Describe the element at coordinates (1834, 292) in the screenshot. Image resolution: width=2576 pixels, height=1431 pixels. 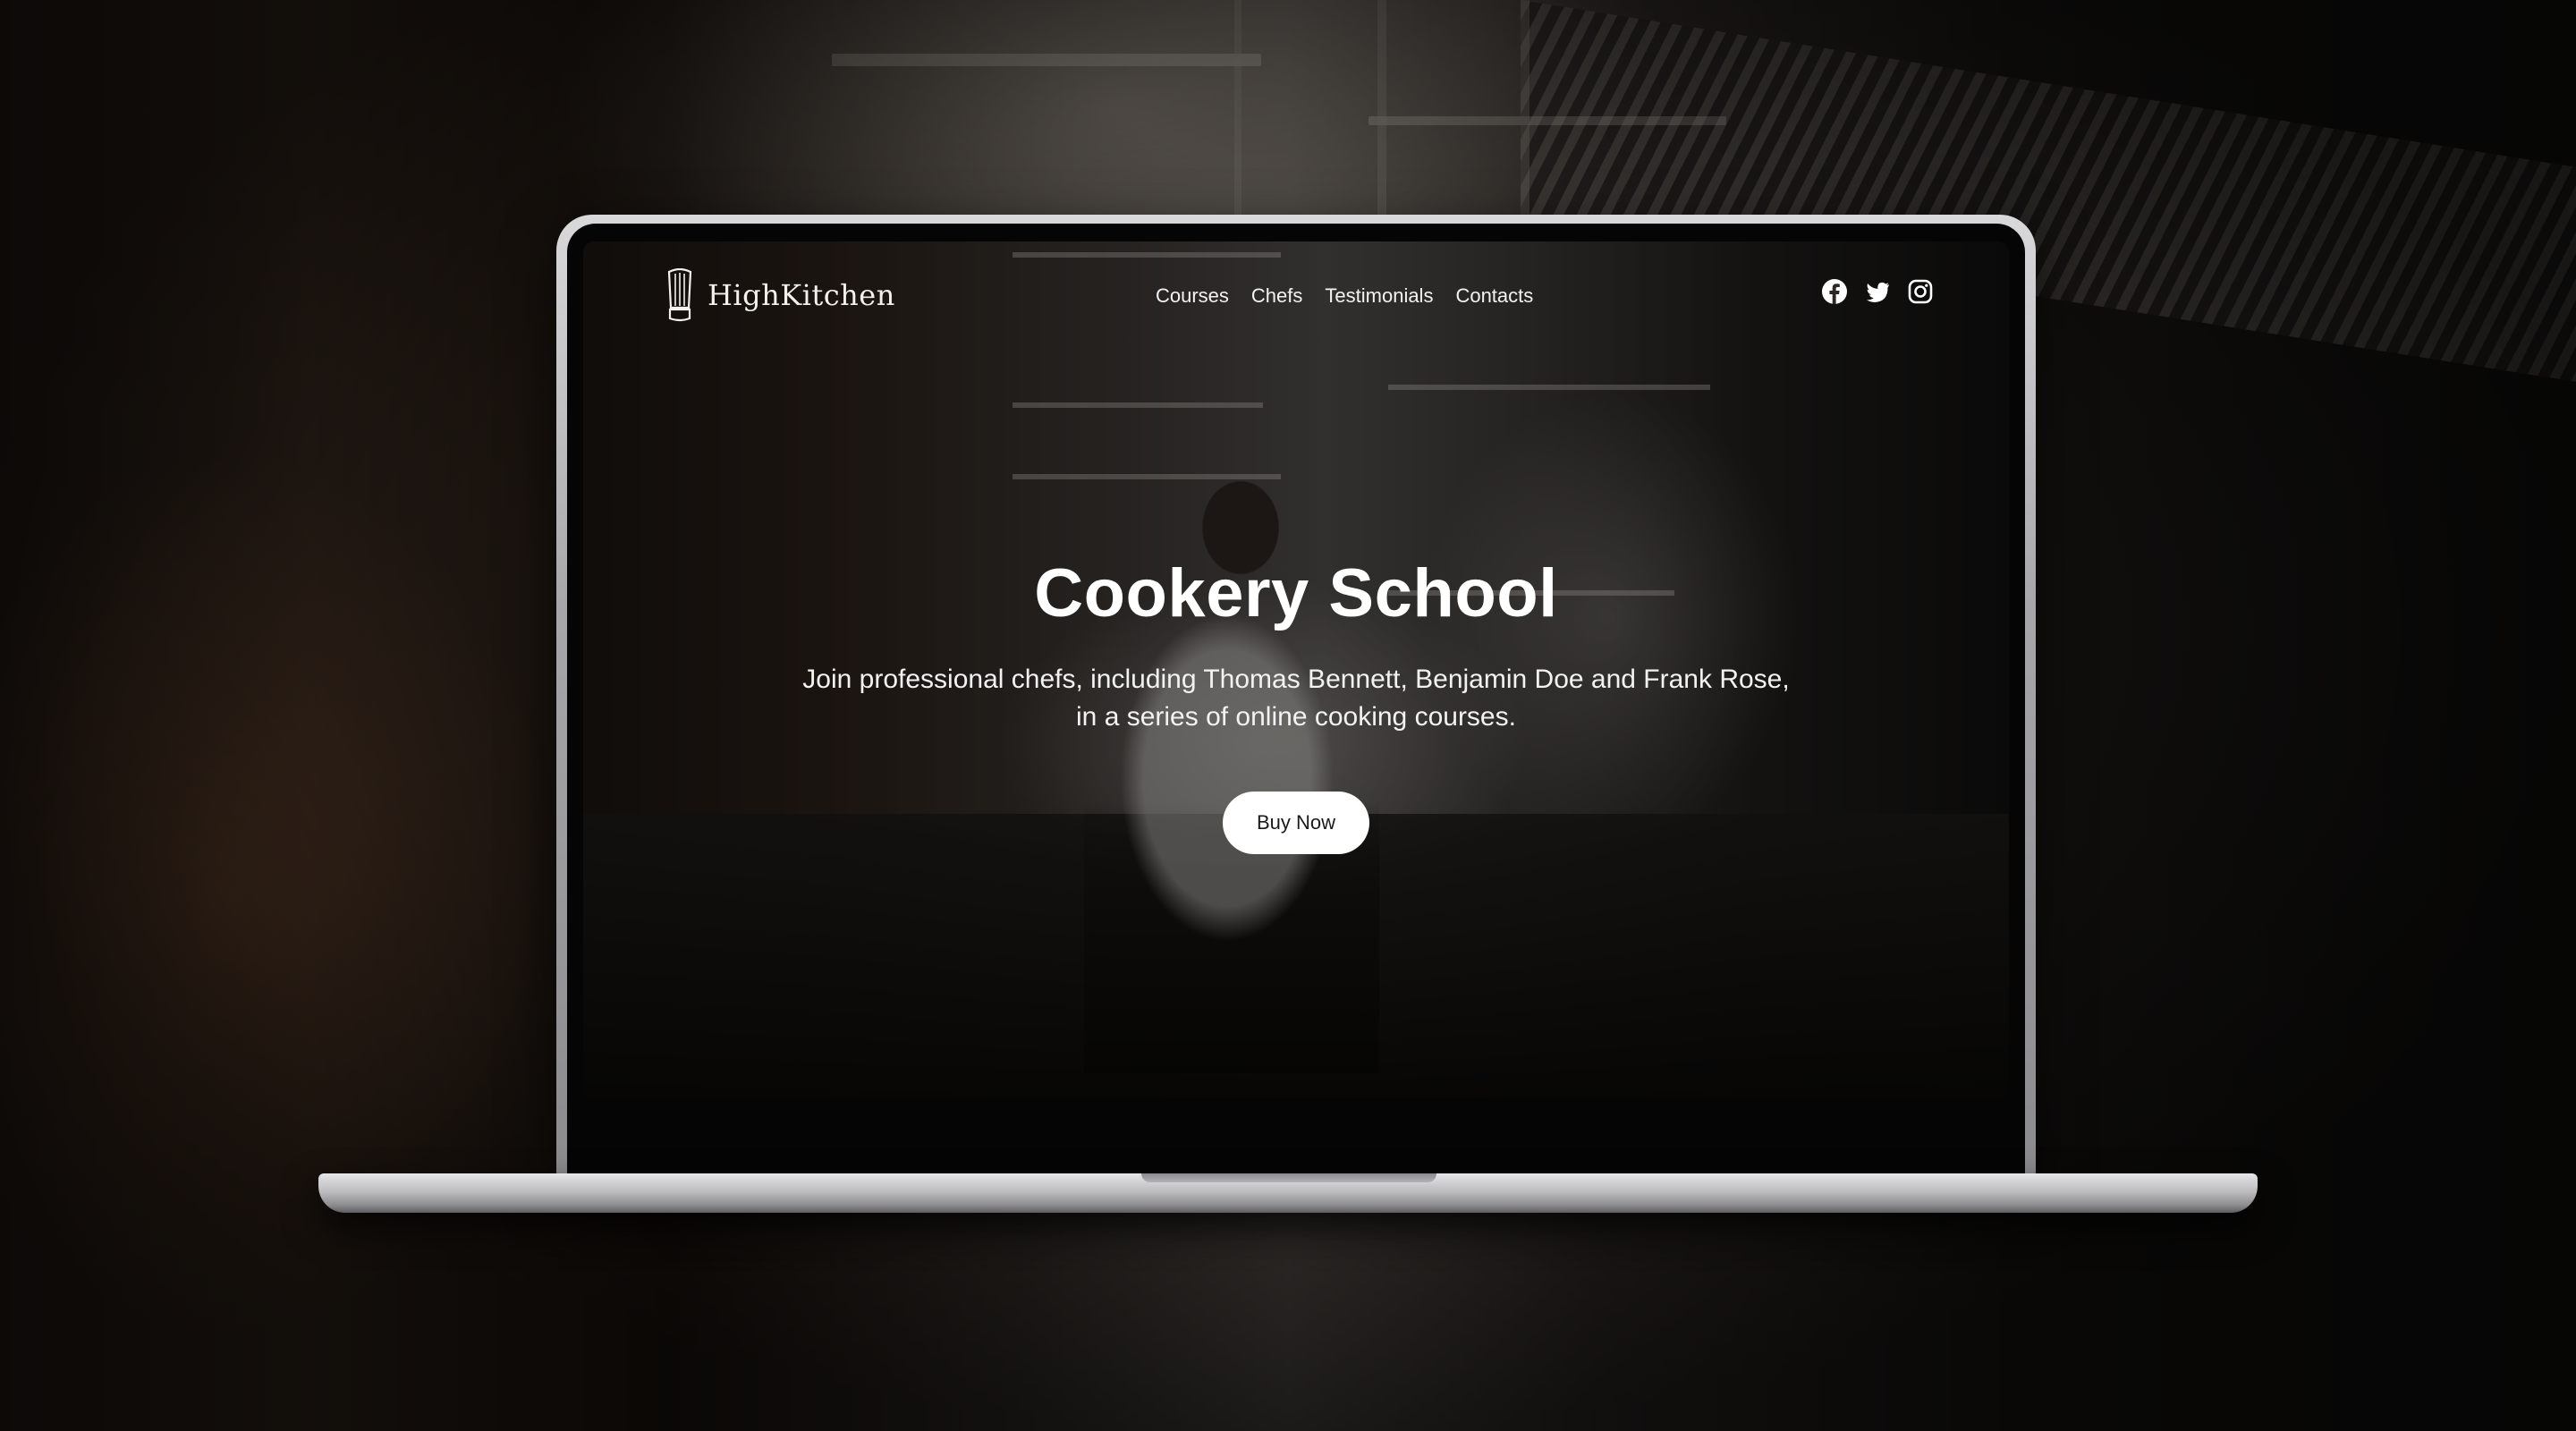
I see `facebook-icon` at that location.